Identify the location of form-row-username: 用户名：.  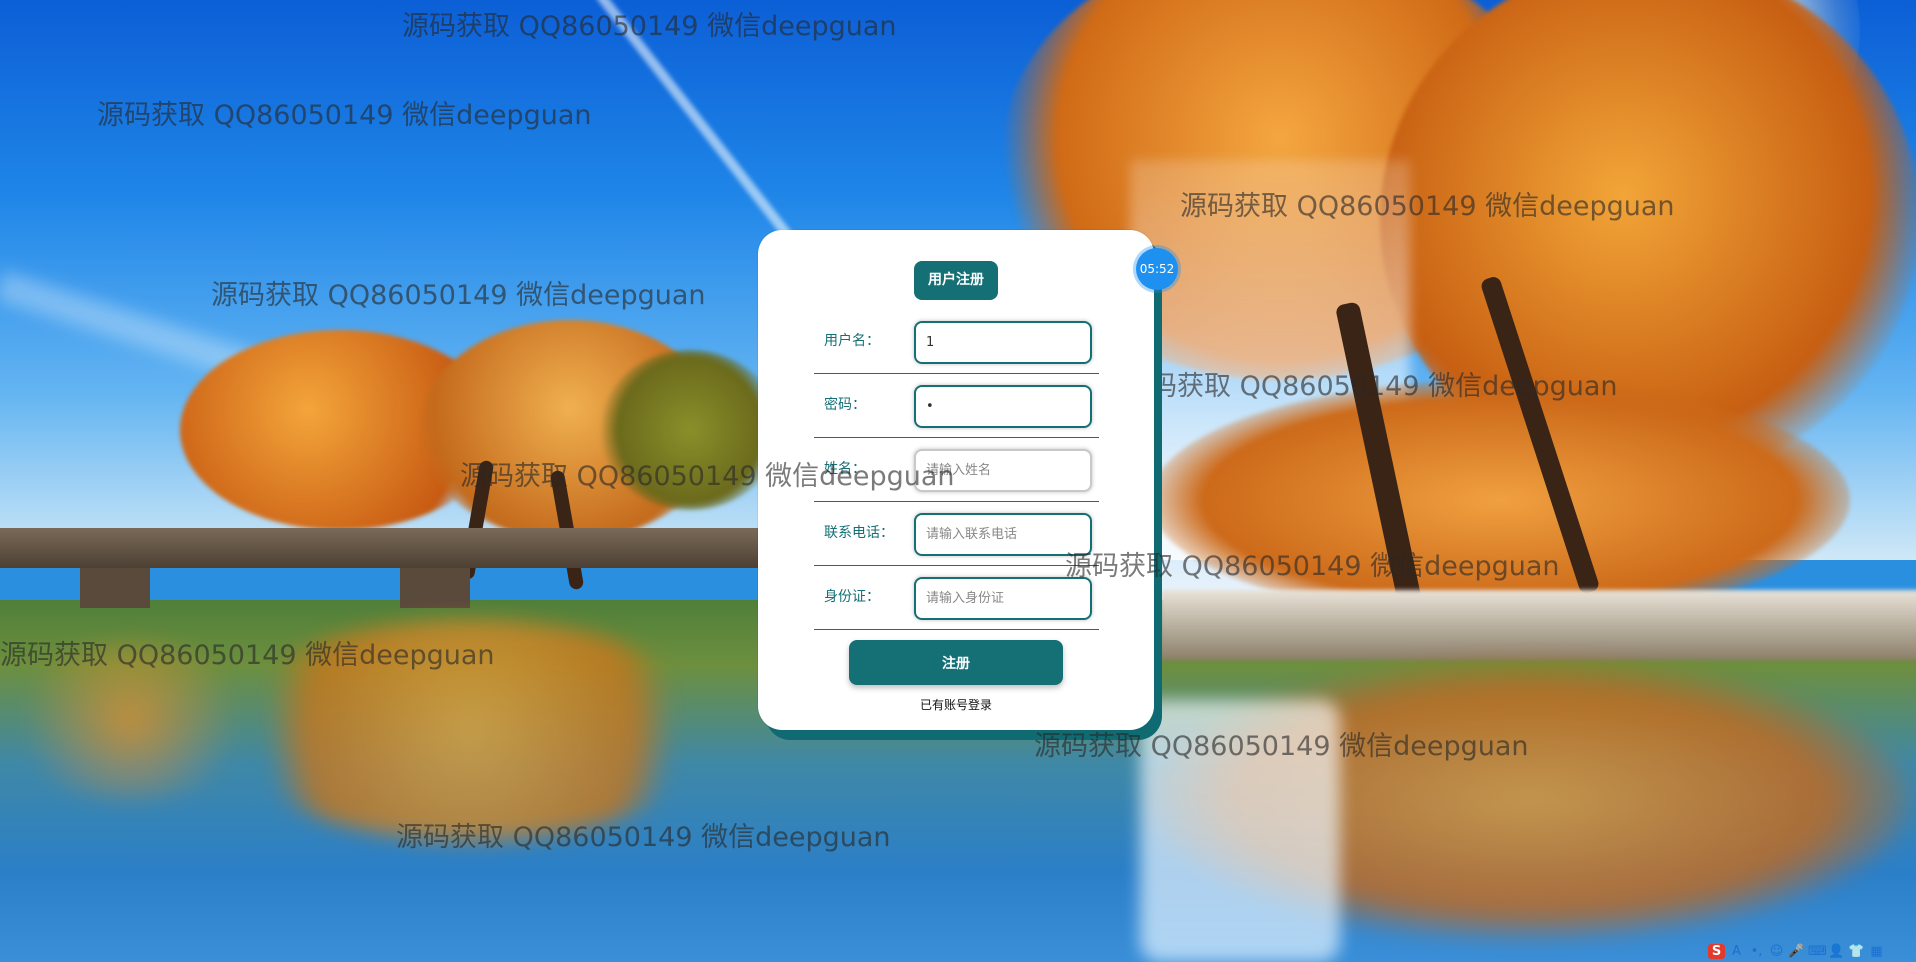
(956, 342).